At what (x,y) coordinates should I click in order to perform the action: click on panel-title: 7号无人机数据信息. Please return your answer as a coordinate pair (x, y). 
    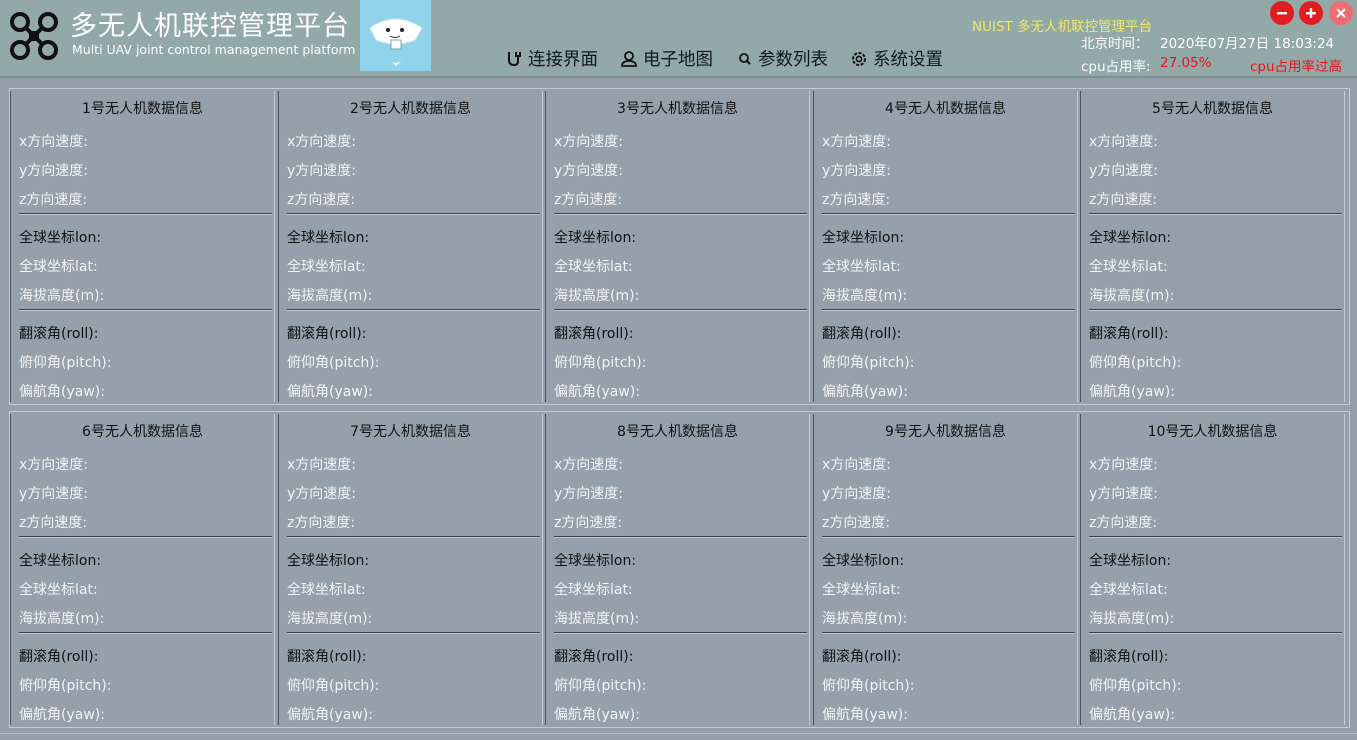
    Looking at the image, I should click on (410, 432).